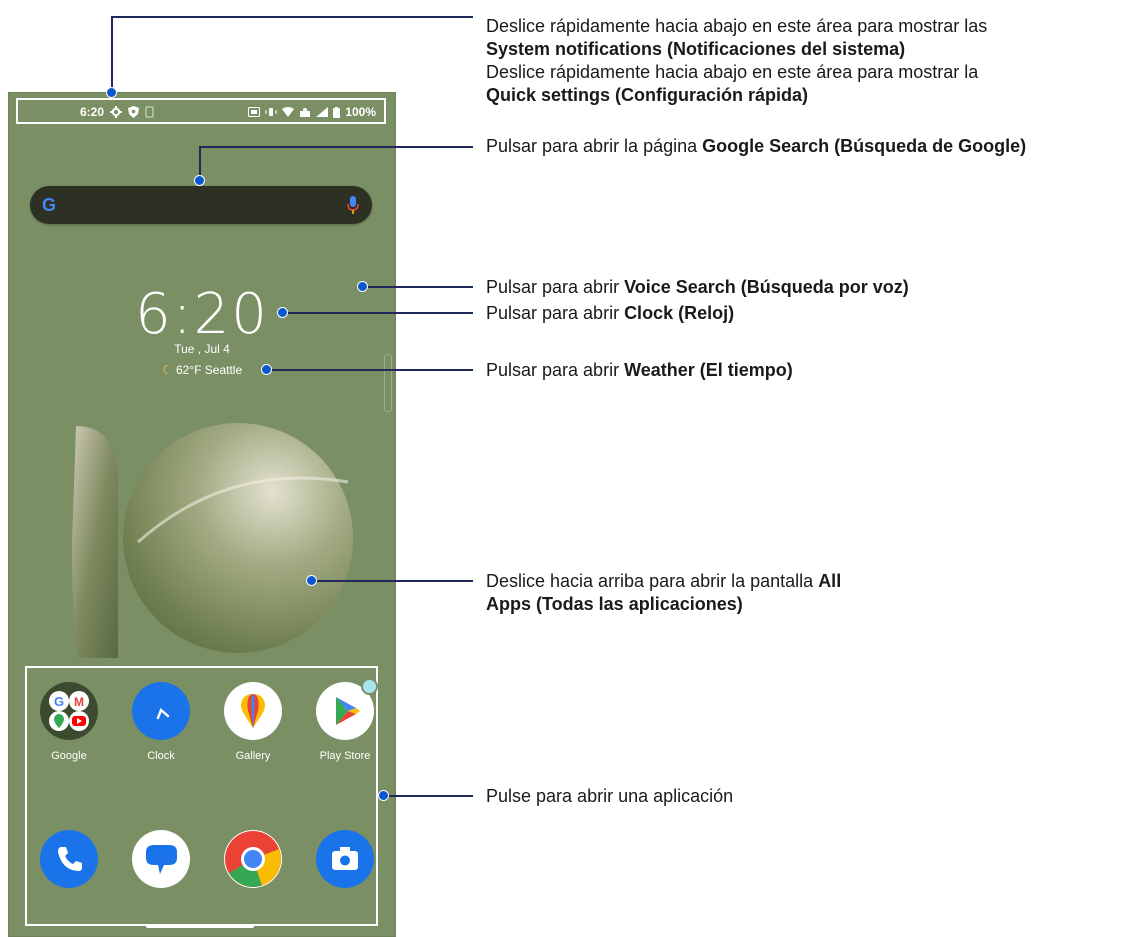 The image size is (1148, 937). What do you see at coordinates (614, 604) in the screenshot?
I see `annotation-bold: Apps (Todas las aplicaciones)` at bounding box center [614, 604].